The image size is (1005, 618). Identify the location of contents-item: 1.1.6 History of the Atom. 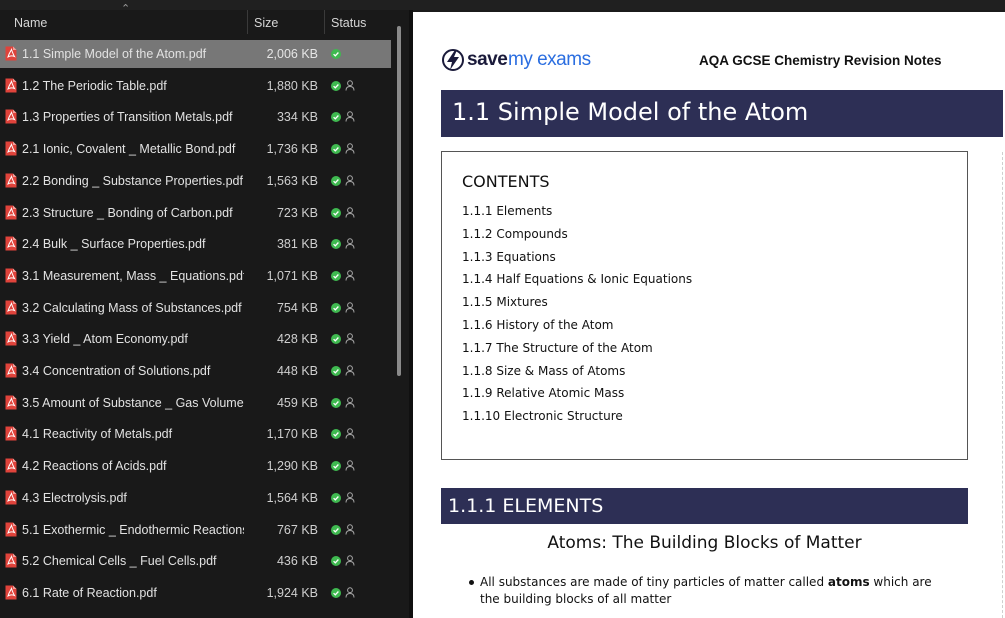
(577, 329).